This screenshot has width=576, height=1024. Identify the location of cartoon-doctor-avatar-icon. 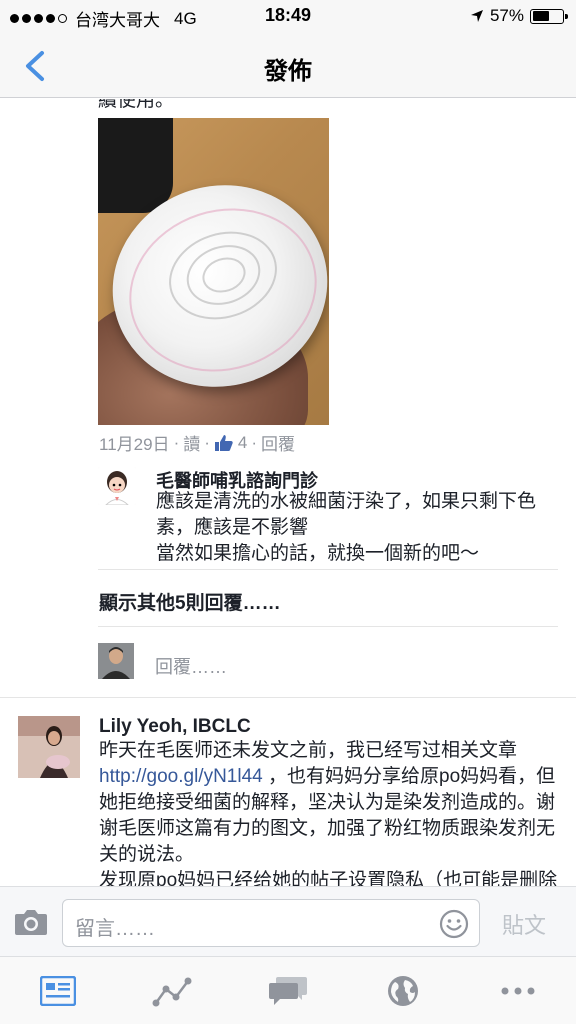
(117, 486).